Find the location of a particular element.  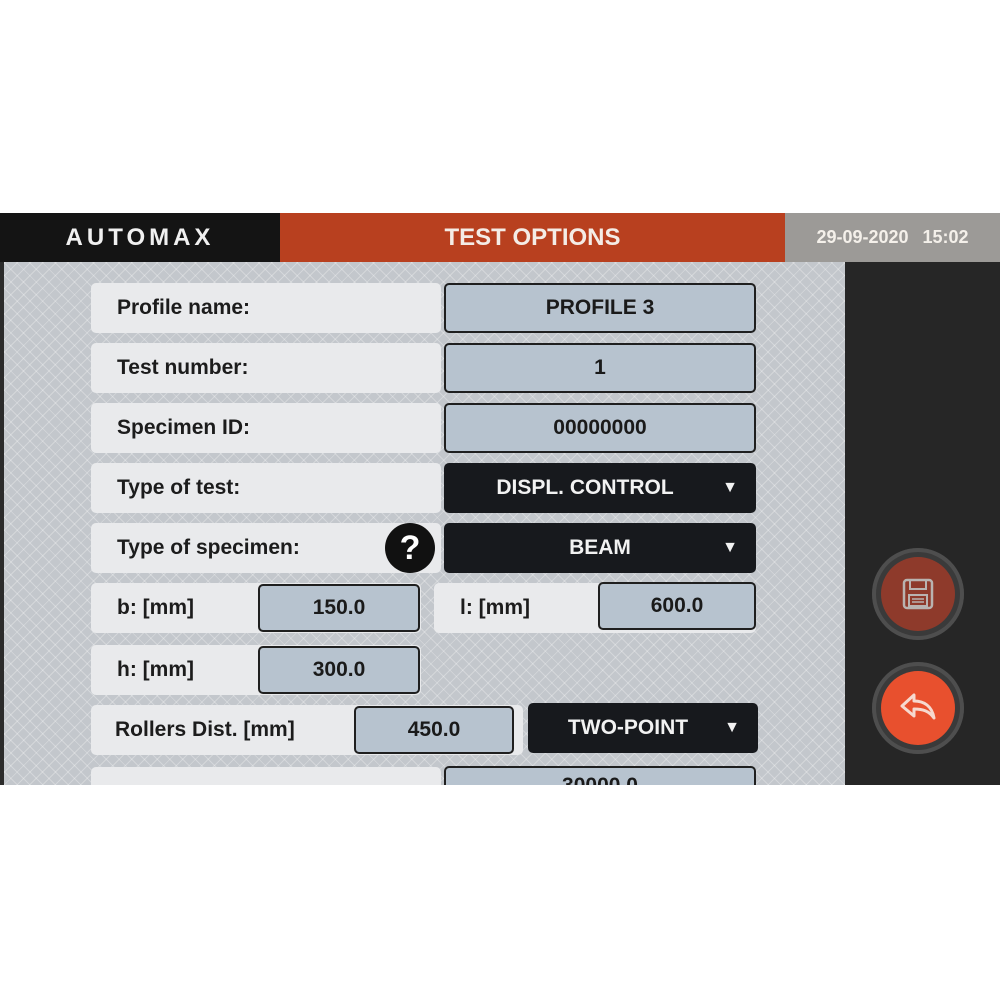

save-button is located at coordinates (918, 594).